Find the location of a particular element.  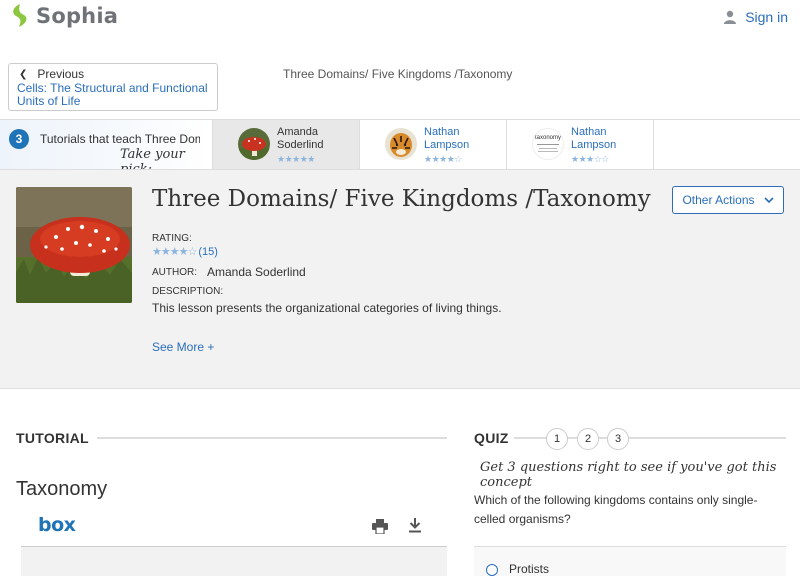

sign-in-link: Sign in is located at coordinates (755, 17).